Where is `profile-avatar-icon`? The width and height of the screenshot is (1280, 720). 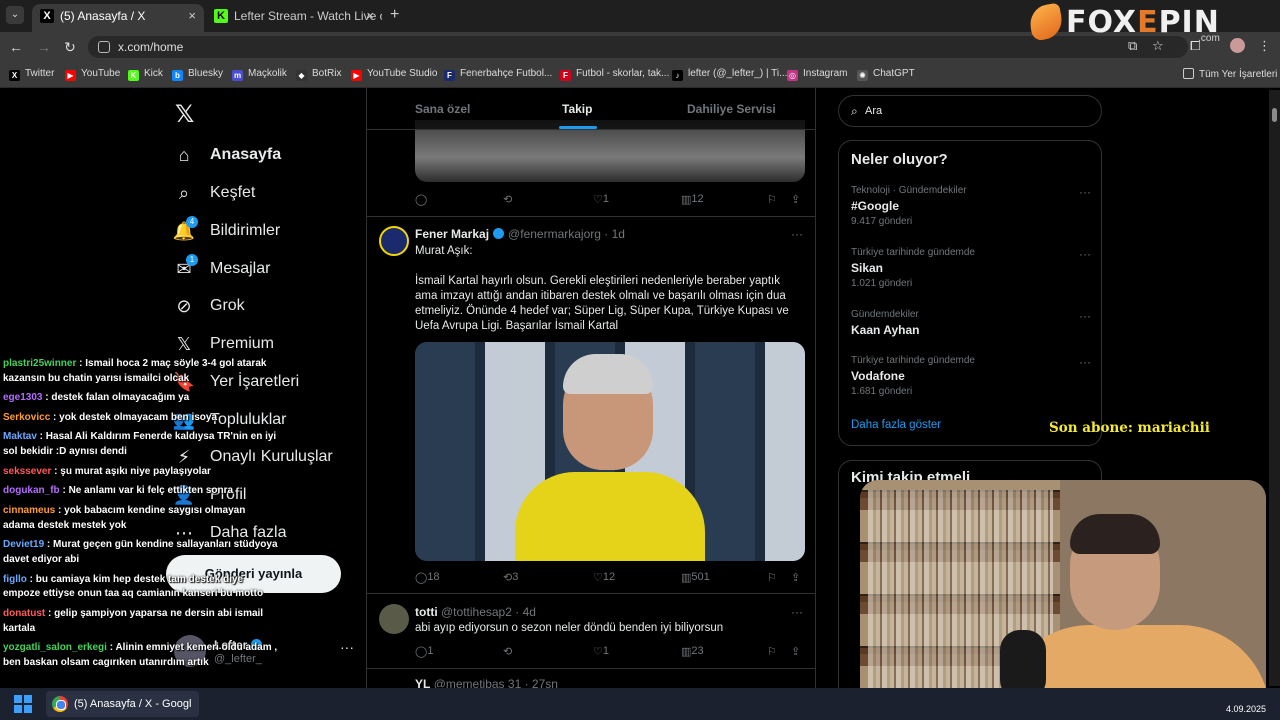
profile-avatar-icon is located at coordinates (1237, 45).